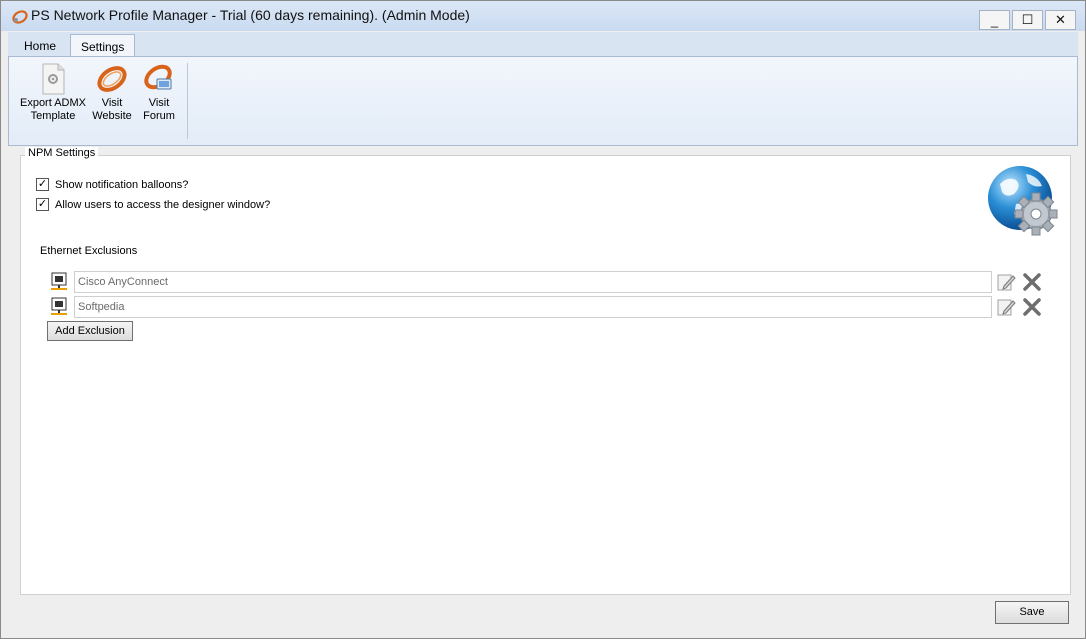  Describe the element at coordinates (20, 17) in the screenshot. I see `app-logo-icon` at that location.